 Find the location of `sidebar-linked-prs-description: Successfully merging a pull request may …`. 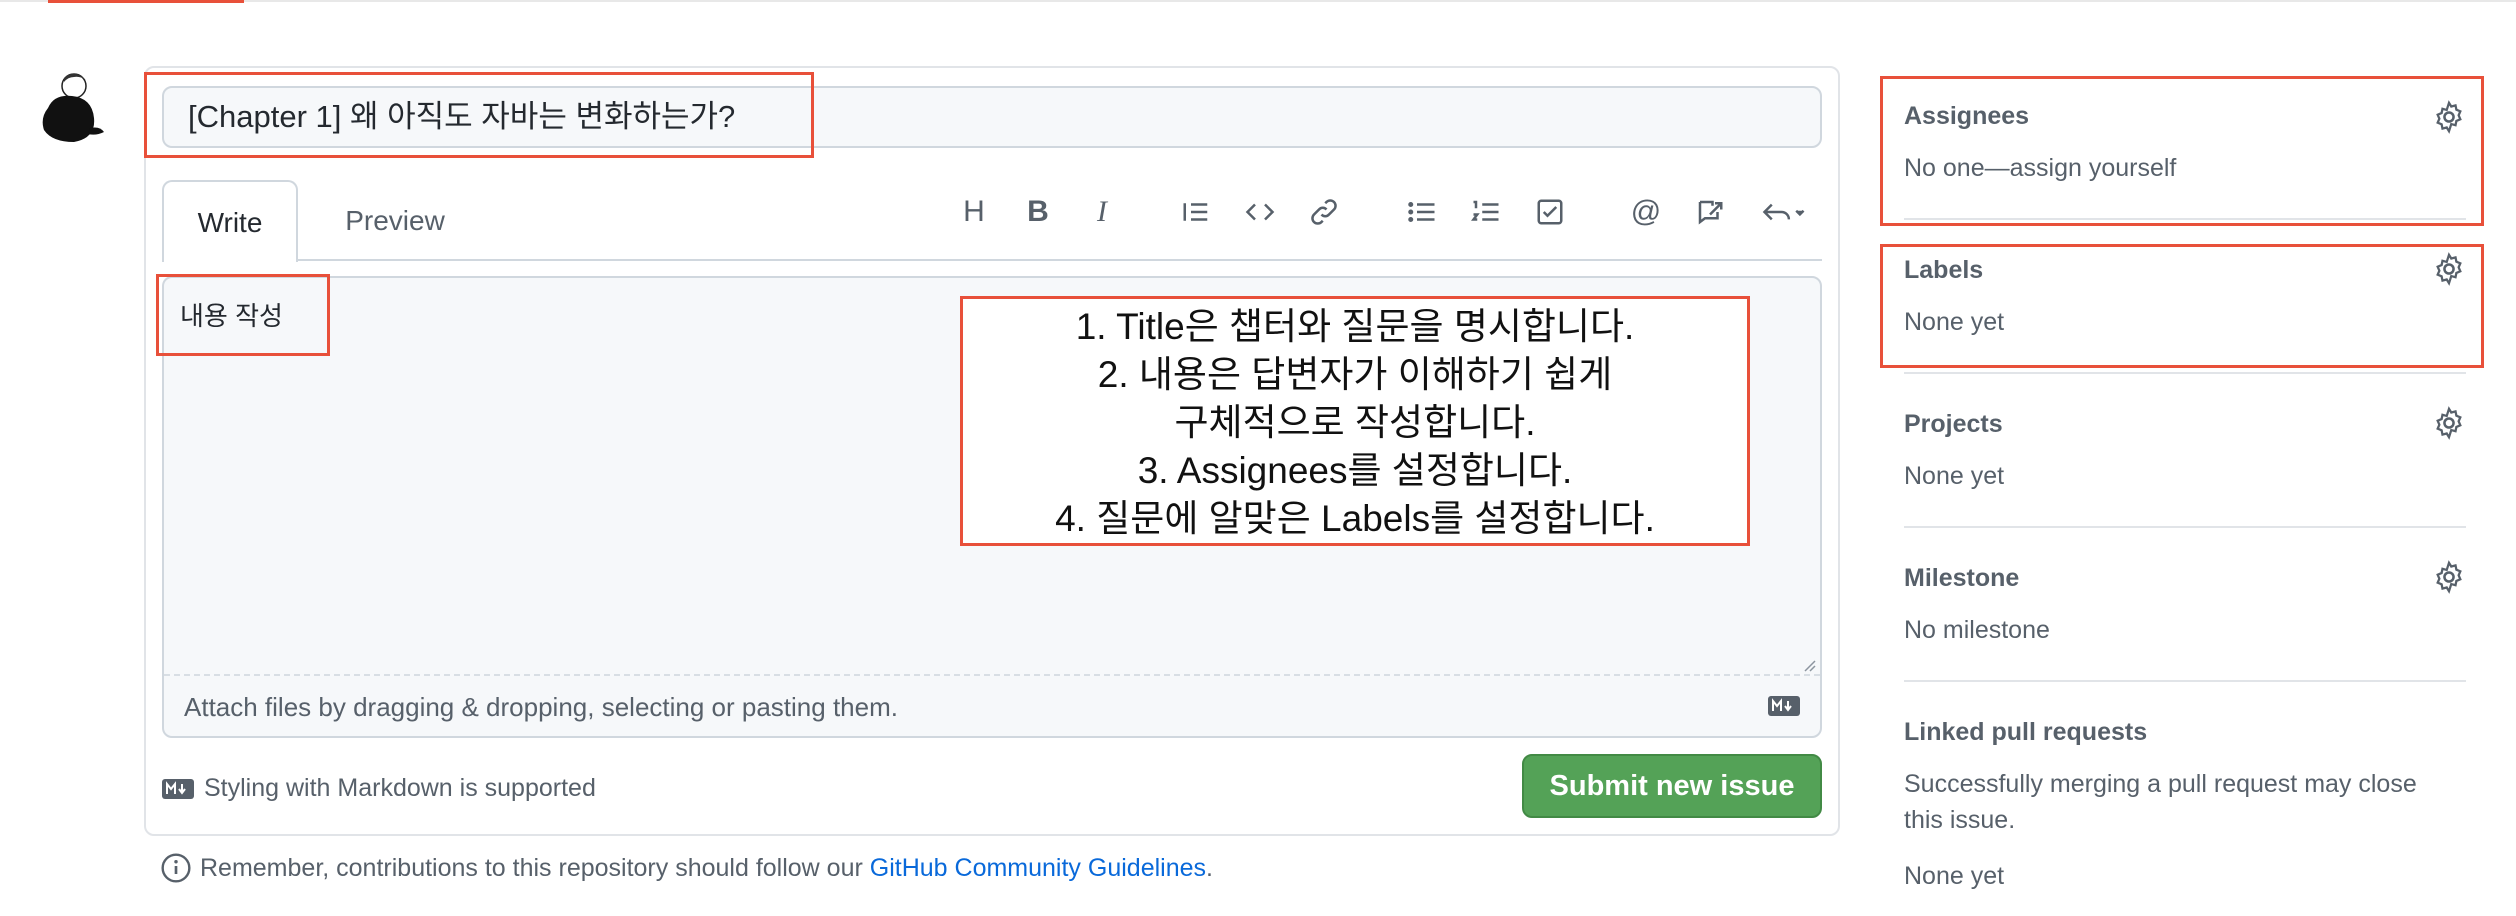

sidebar-linked-prs-description: Successfully merging a pull request may … is located at coordinates (2160, 784).